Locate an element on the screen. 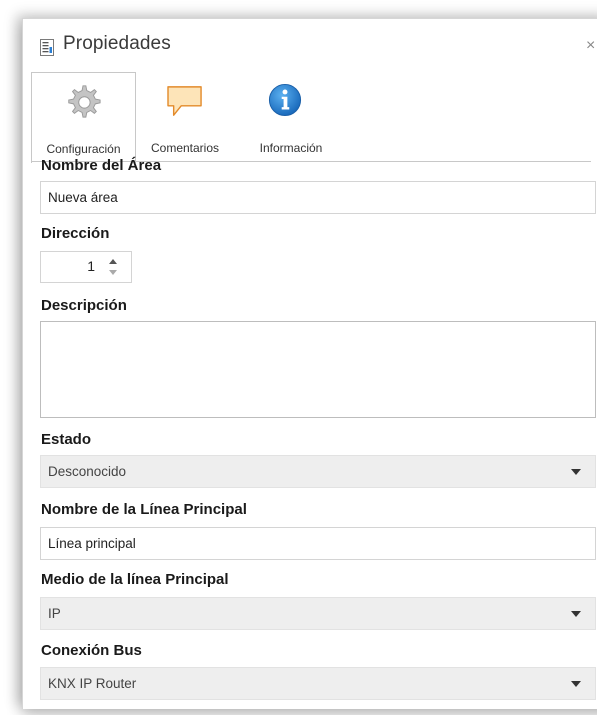 The height and width of the screenshot is (715, 597). info-icon is located at coordinates (285, 100).